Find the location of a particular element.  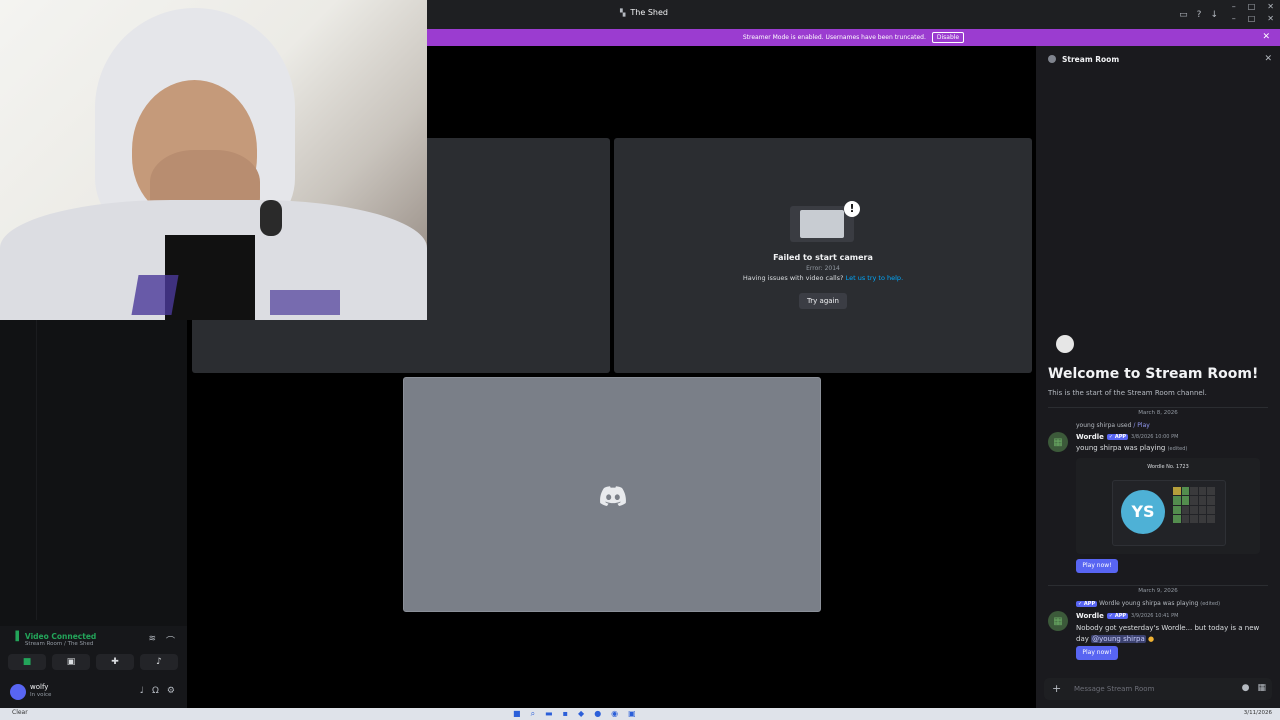

maximize-icon-2: □ is located at coordinates (1252, 19).